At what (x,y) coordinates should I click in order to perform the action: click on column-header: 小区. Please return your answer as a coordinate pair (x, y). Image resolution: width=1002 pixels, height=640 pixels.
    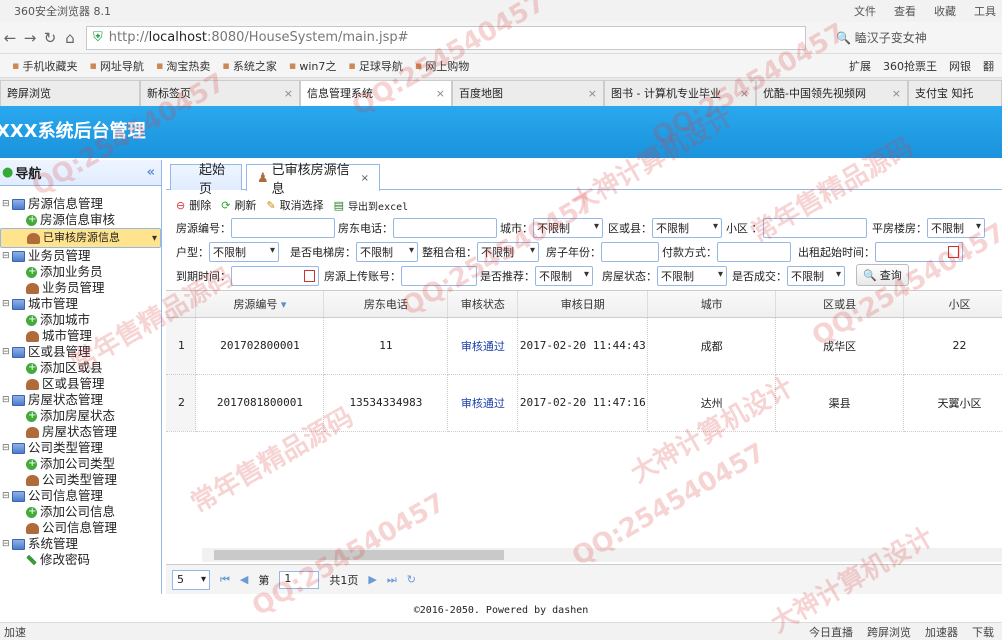
    Looking at the image, I should click on (952, 304).